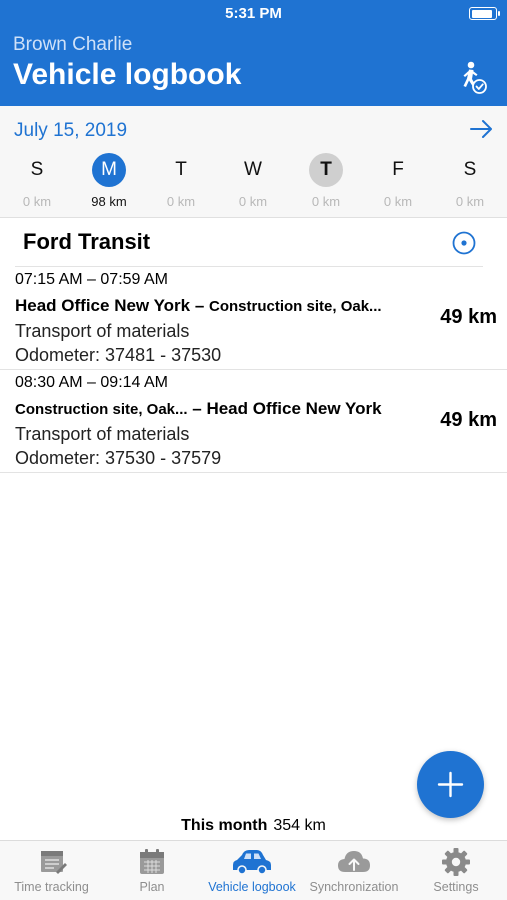 The image size is (507, 900). Describe the element at coordinates (49, 279) in the screenshot. I see `trip-start-time: 07:15 AM` at that location.